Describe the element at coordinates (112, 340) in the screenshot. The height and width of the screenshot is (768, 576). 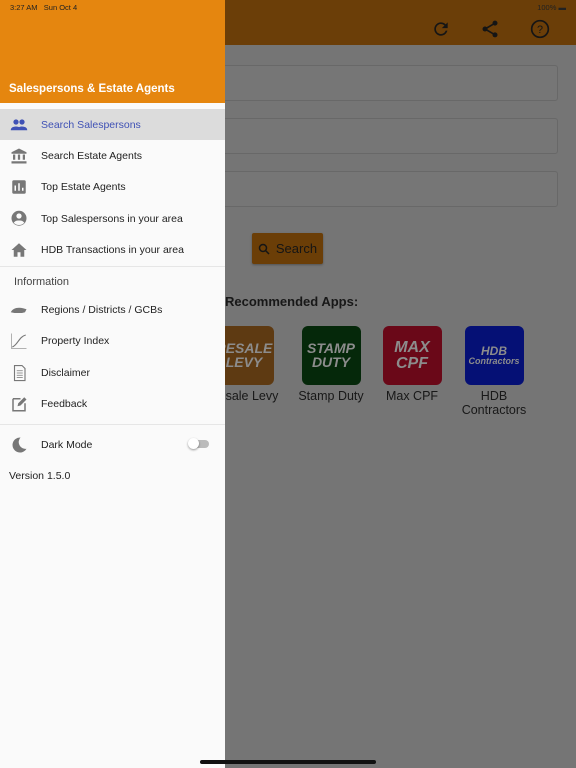
I see `drawer-item-property-index: Property Index` at that location.